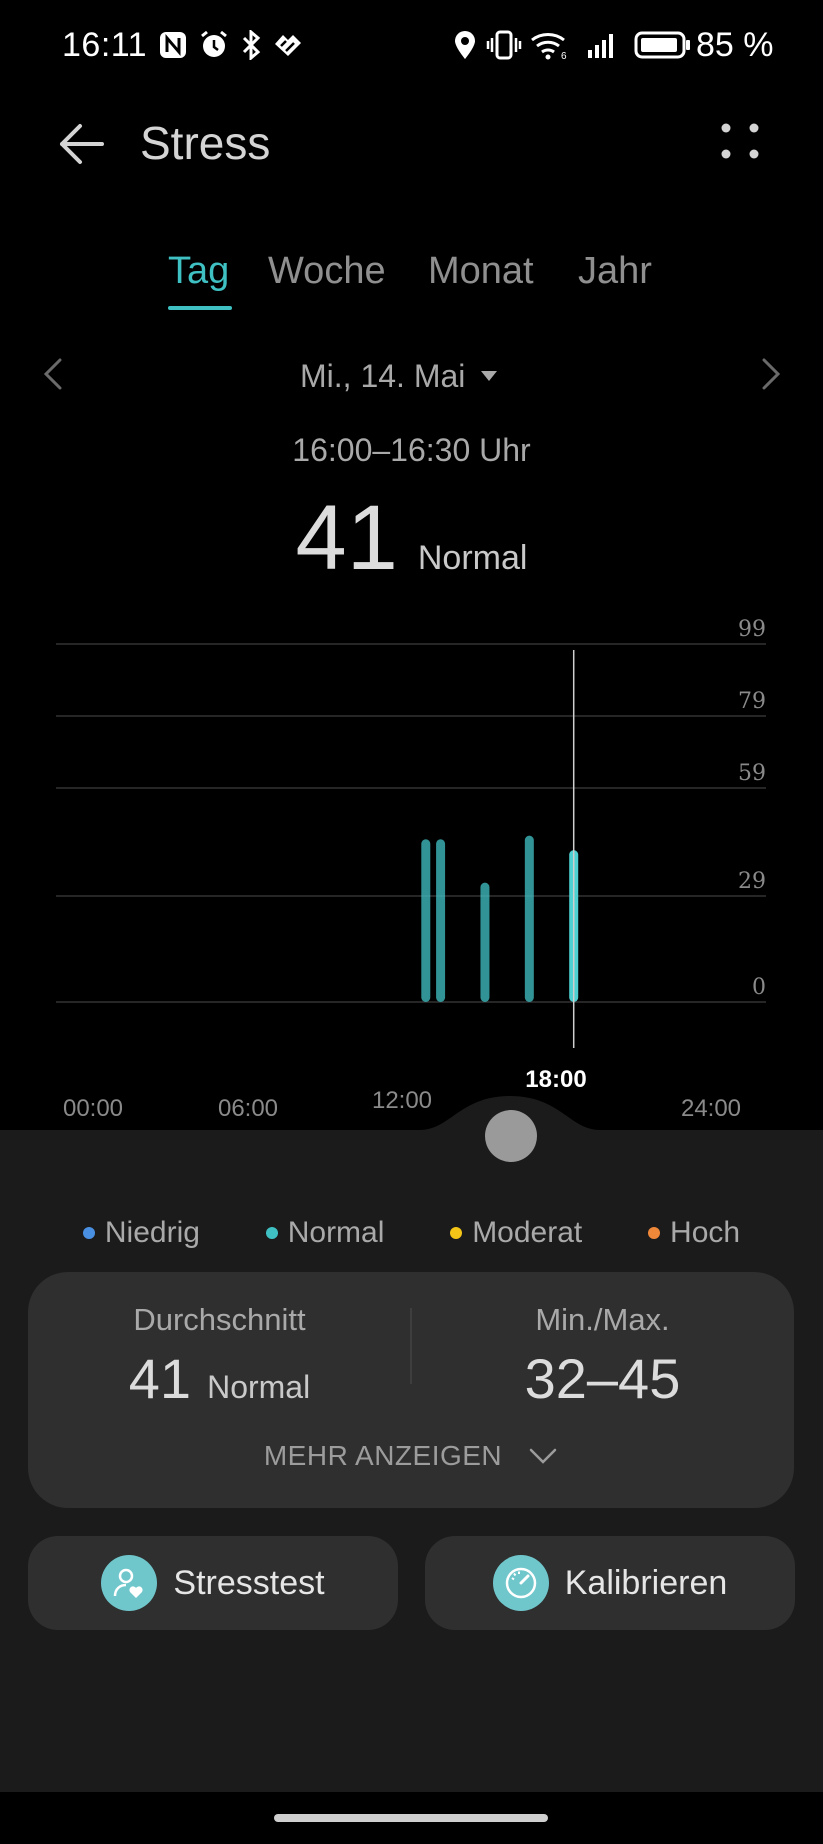  Describe the element at coordinates (520, 1583) in the screenshot. I see `gauge-icon` at that location.